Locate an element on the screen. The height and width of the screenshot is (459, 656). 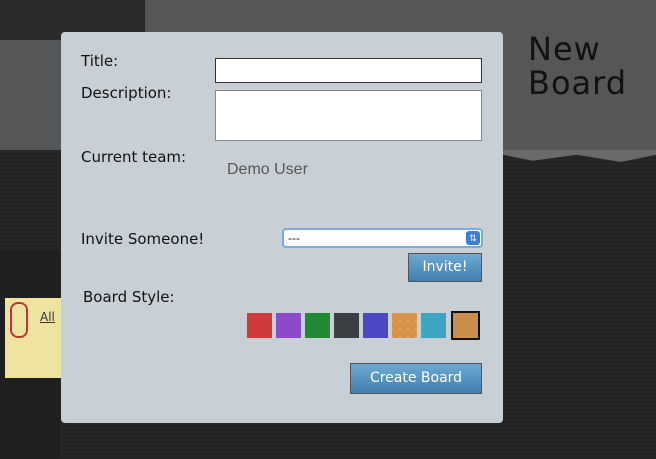
swatch-red is located at coordinates (259, 325).